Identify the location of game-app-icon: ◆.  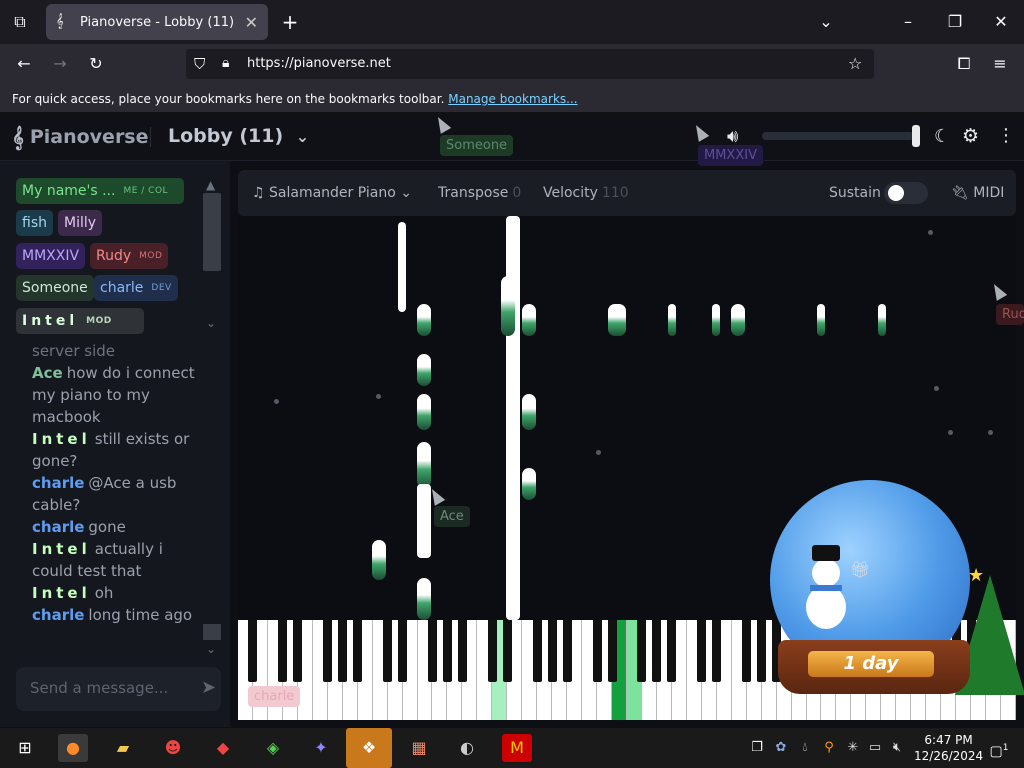
(223, 748).